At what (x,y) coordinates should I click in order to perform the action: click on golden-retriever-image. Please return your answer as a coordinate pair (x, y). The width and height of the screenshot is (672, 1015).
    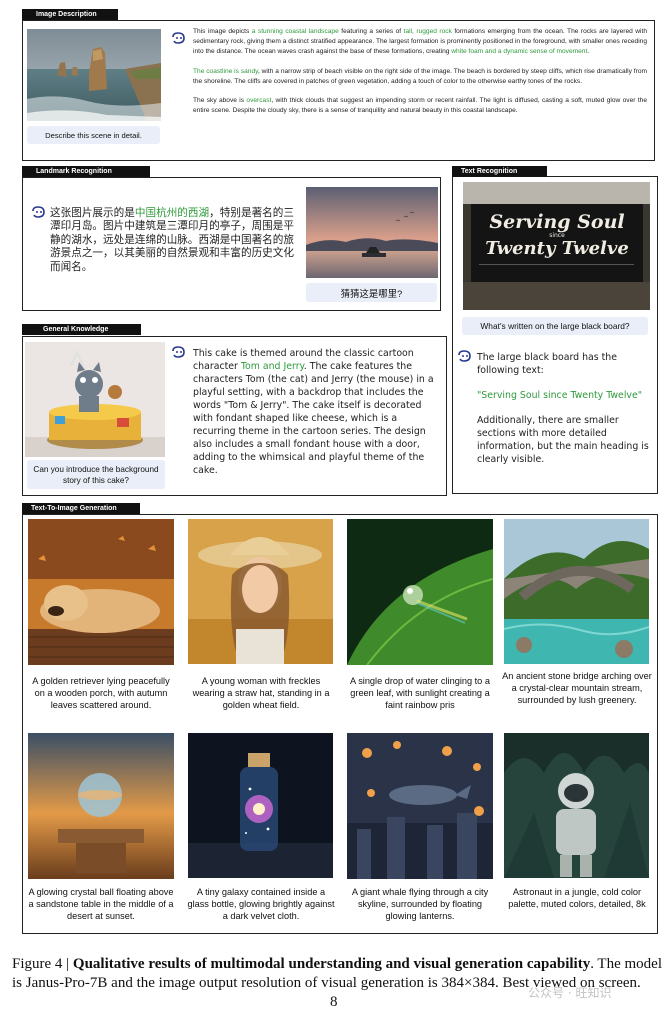
    Looking at the image, I should click on (101, 592).